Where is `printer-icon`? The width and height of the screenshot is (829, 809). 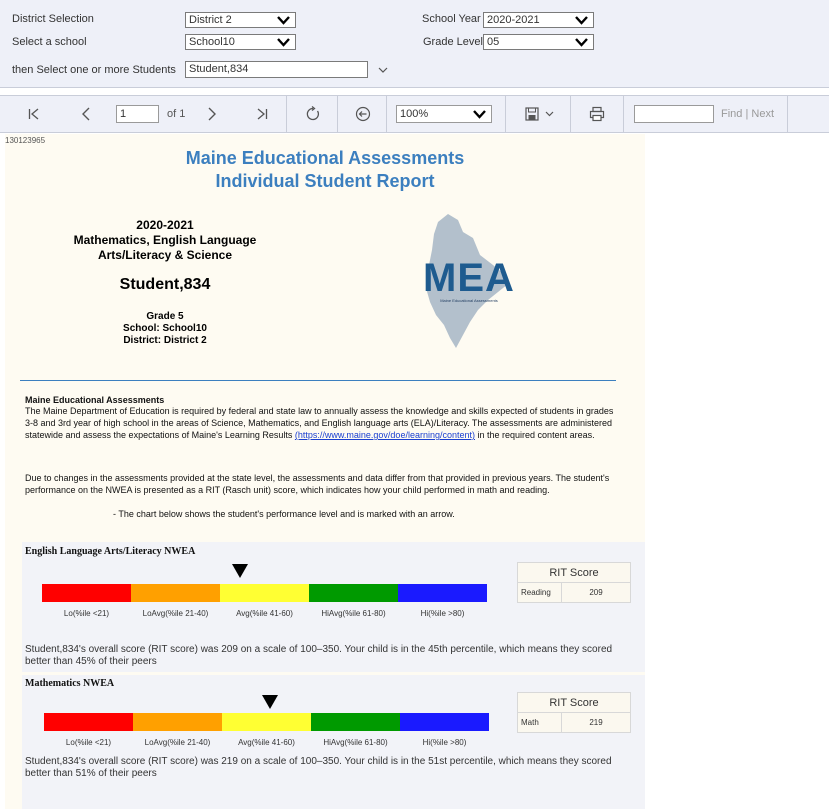 printer-icon is located at coordinates (597, 114).